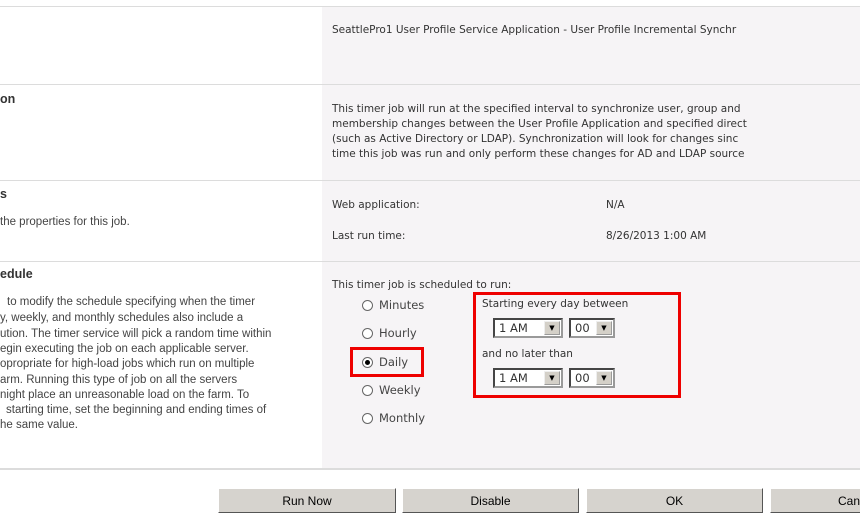  Describe the element at coordinates (387, 362) in the screenshot. I see `daily-highlight-box` at that location.